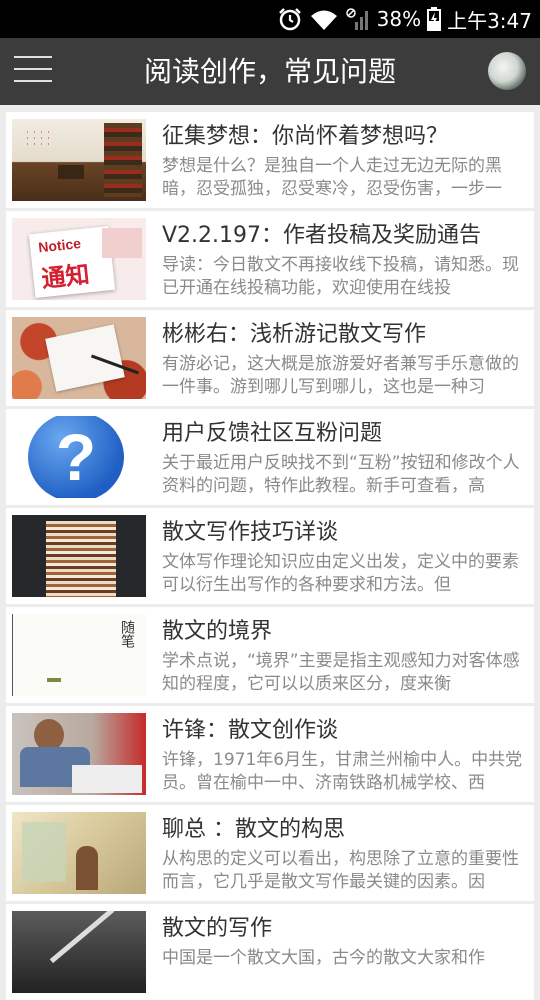  I want to click on article-title: 征集梦想：你尚怀着梦想吗？, so click(305, 136).